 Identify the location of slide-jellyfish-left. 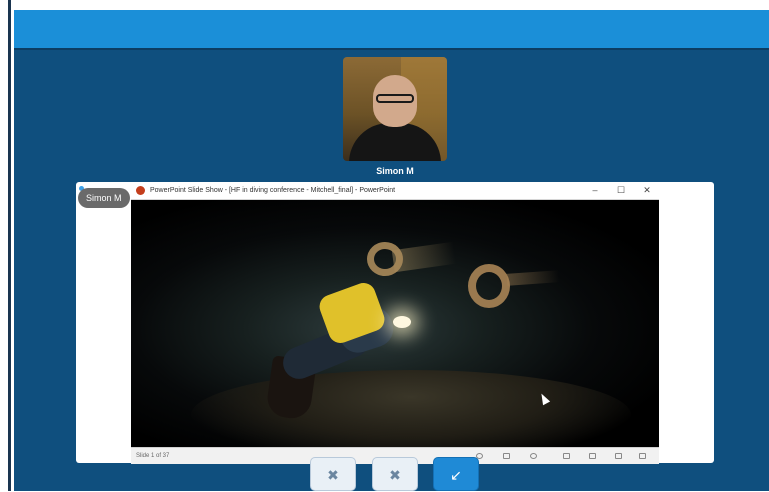
(385, 259).